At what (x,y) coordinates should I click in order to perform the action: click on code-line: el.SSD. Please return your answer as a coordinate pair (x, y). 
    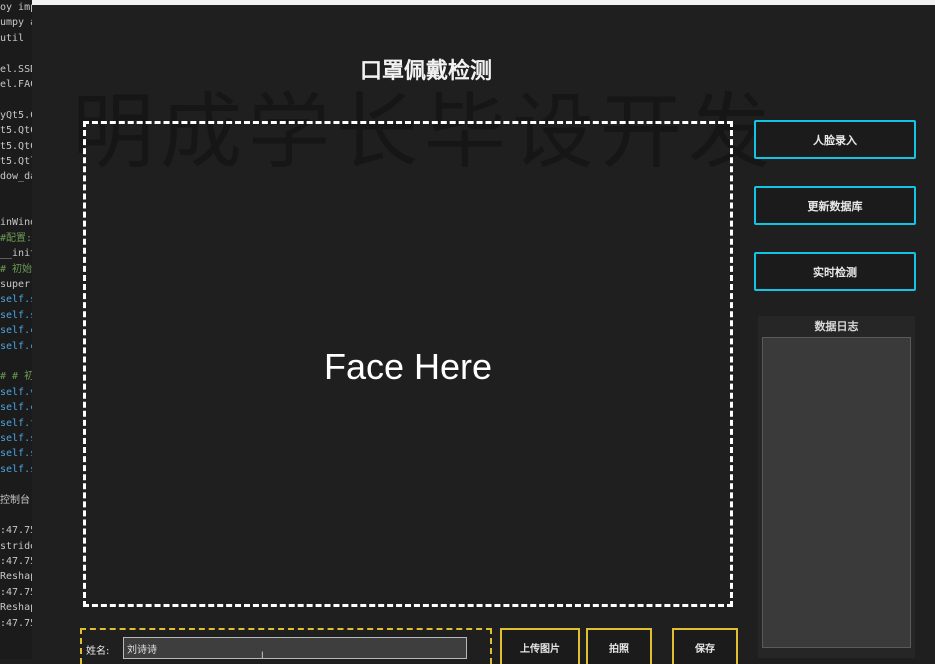
    Looking at the image, I should click on (16, 69).